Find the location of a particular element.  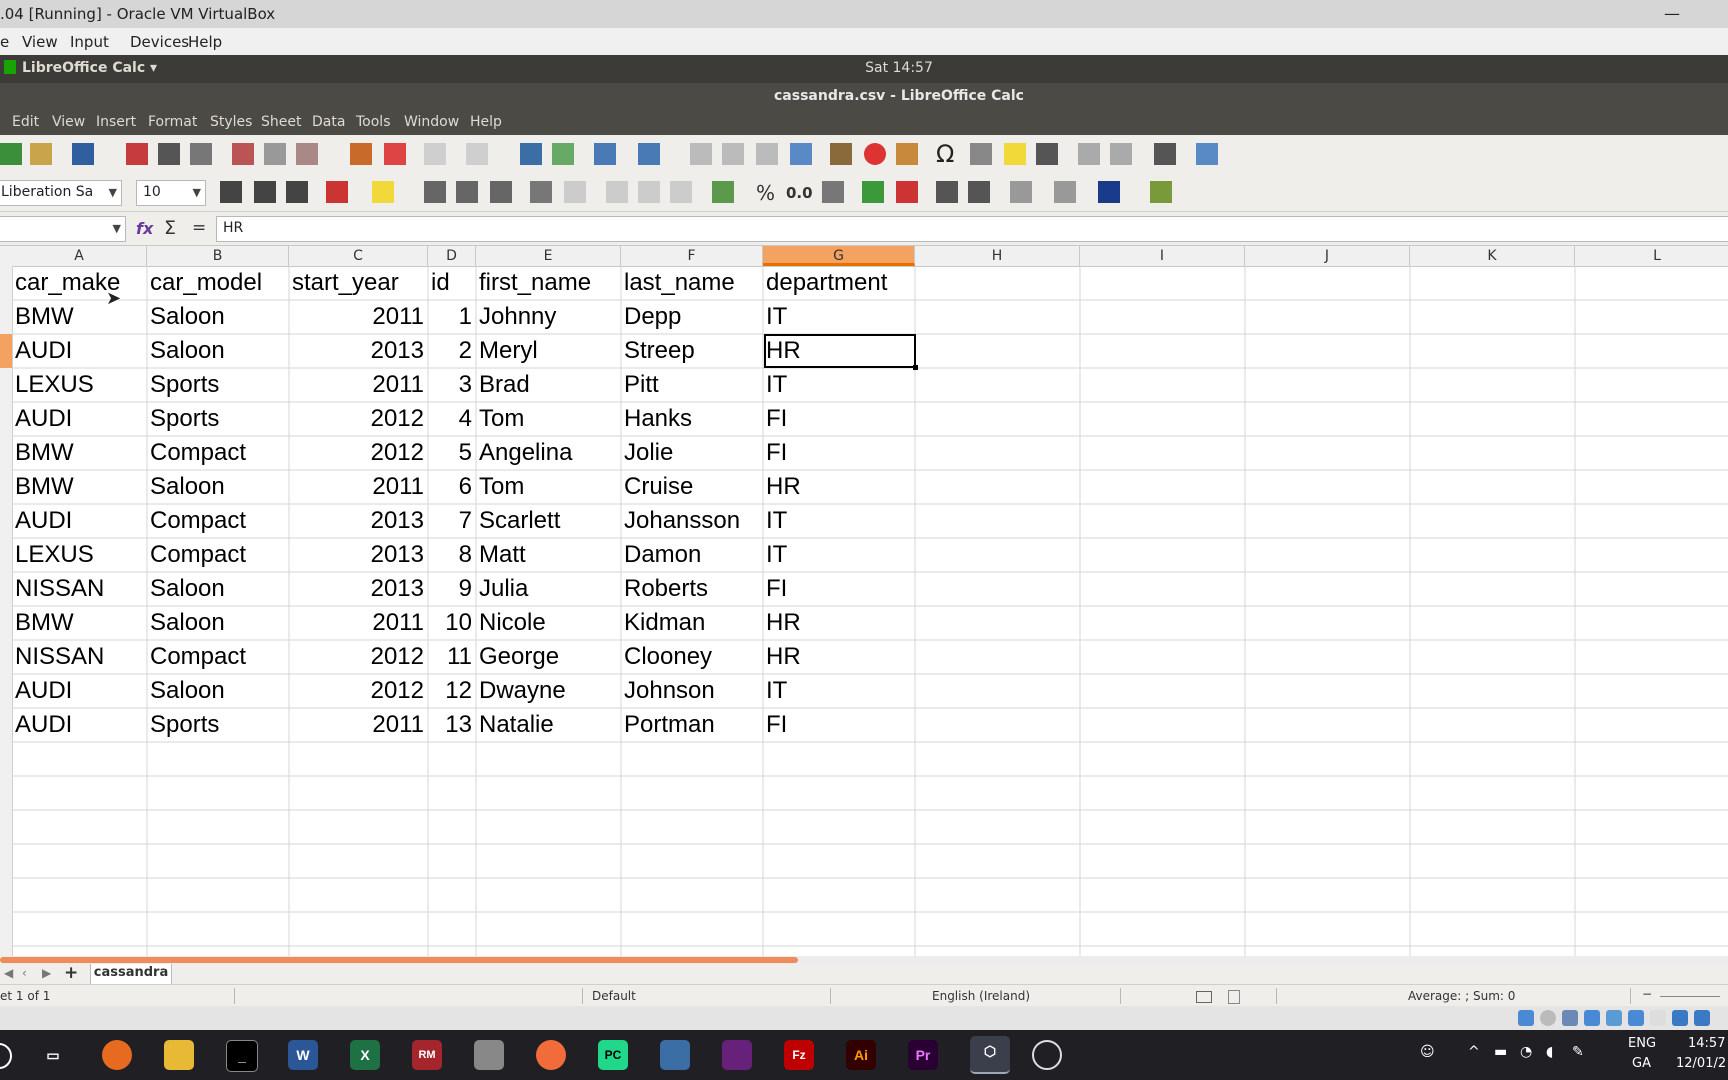

volume-icon: ◖ is located at coordinates (1549, 1052).